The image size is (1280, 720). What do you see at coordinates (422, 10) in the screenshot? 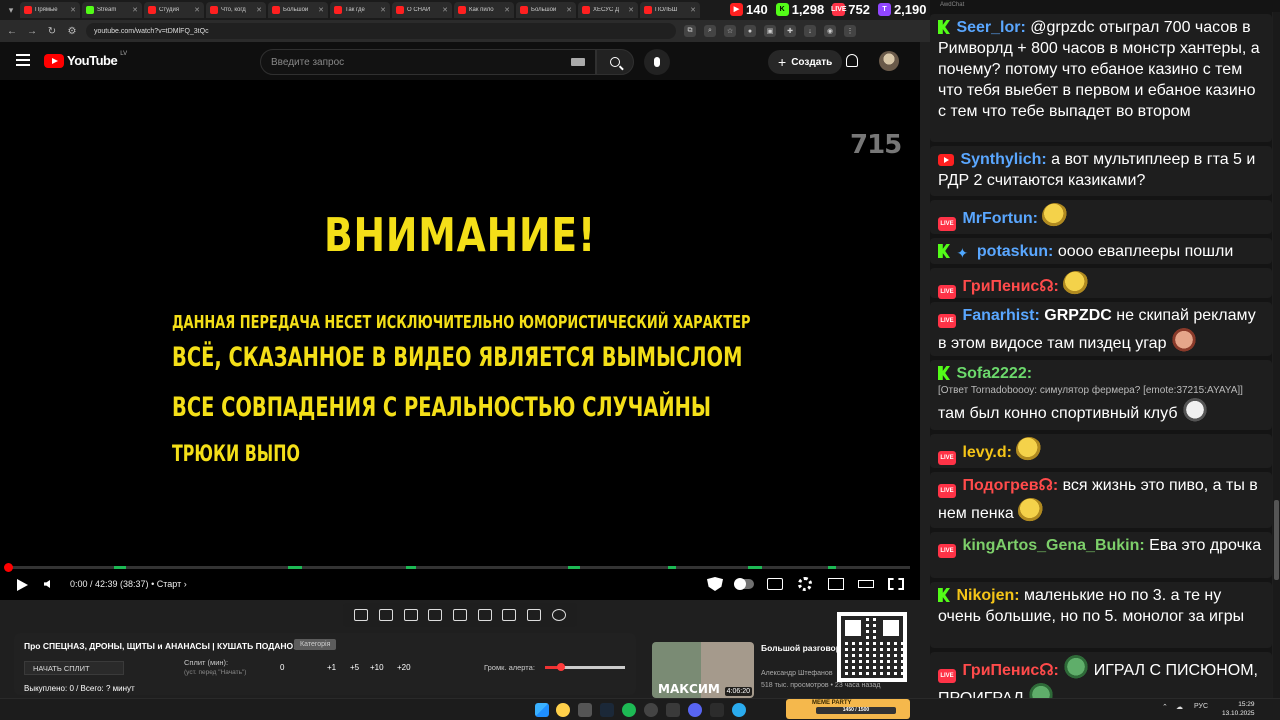
I see `browser-tab: О СНАЙ ✕` at bounding box center [422, 10].